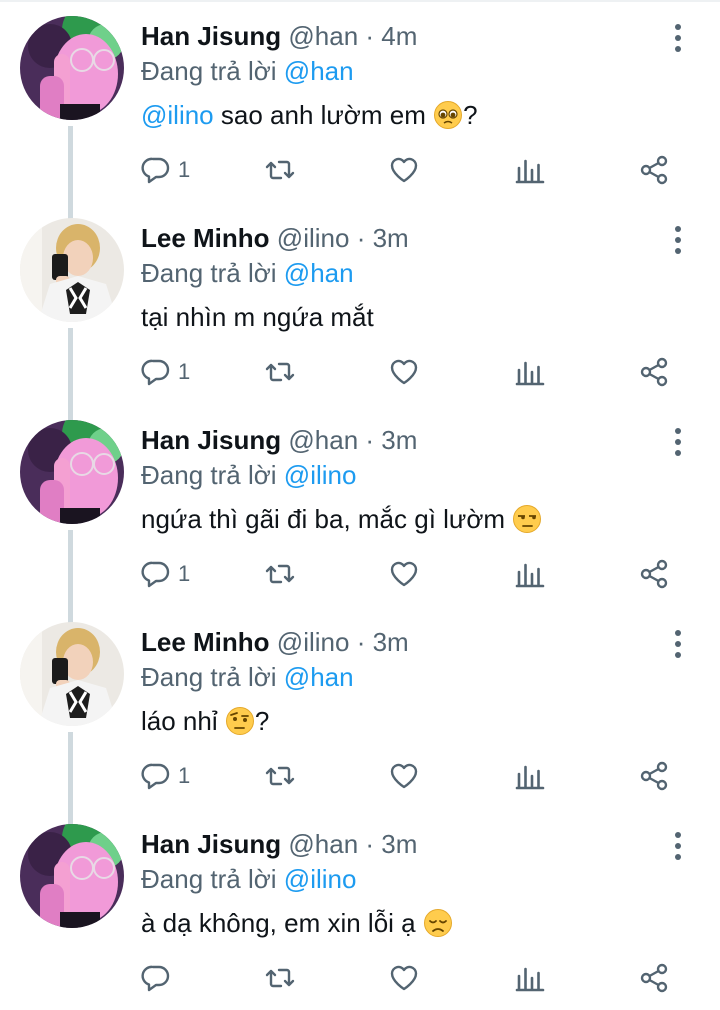  I want to click on action-bar, so click(360, 978).